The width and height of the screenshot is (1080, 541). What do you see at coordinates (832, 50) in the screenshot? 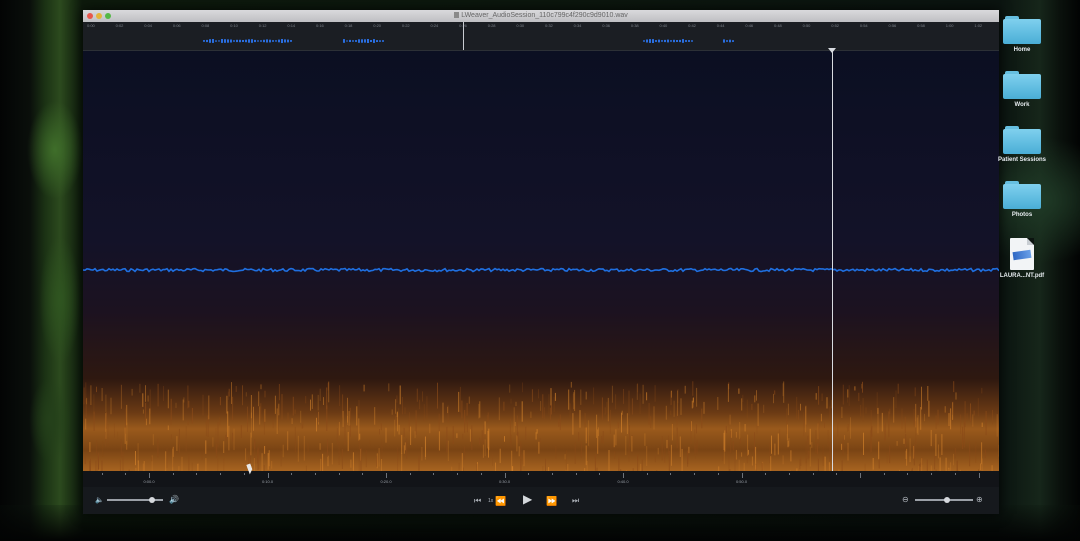
I see `playhead-handle` at bounding box center [832, 50].